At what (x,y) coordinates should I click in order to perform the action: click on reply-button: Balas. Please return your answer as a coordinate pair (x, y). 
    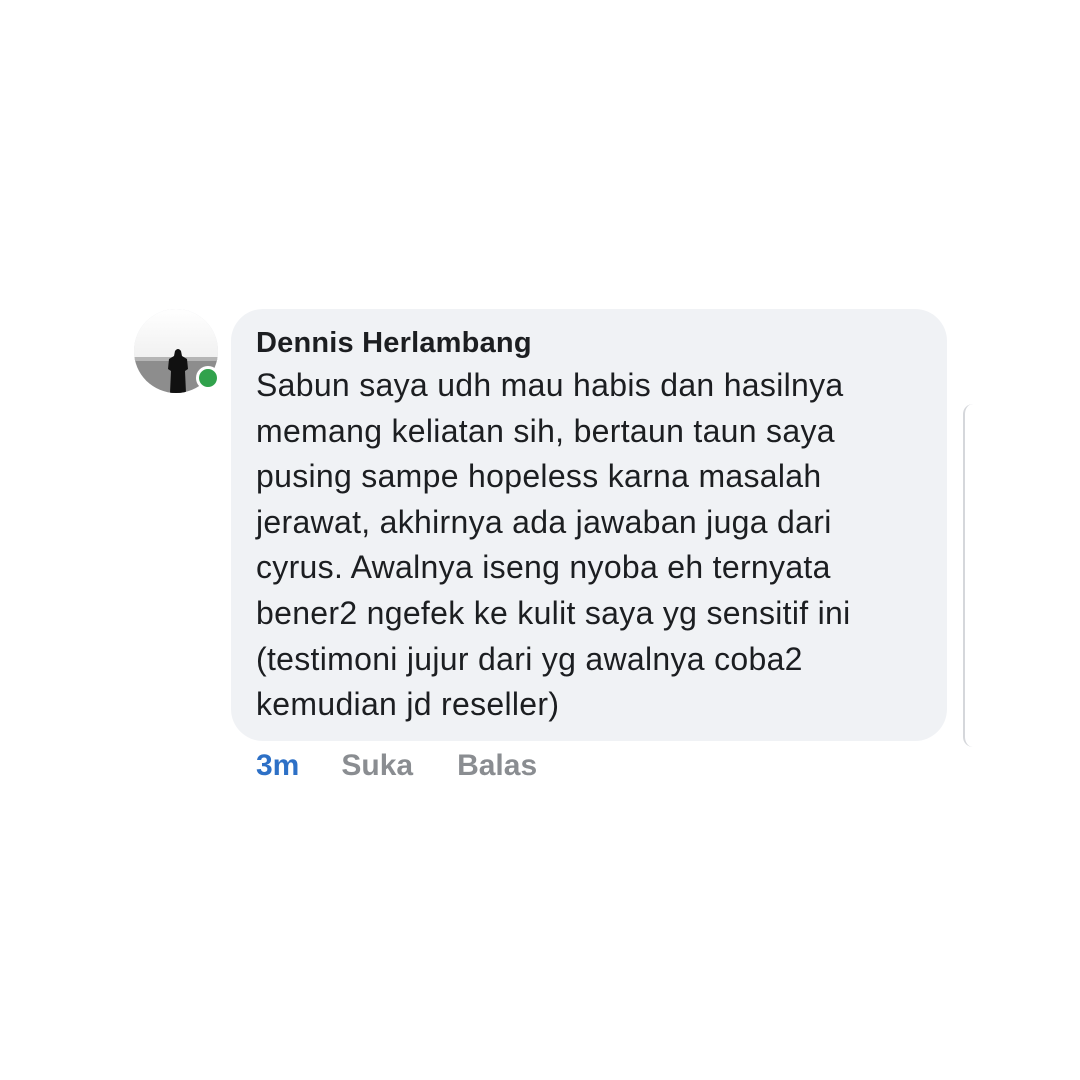
    Looking at the image, I should click on (497, 766).